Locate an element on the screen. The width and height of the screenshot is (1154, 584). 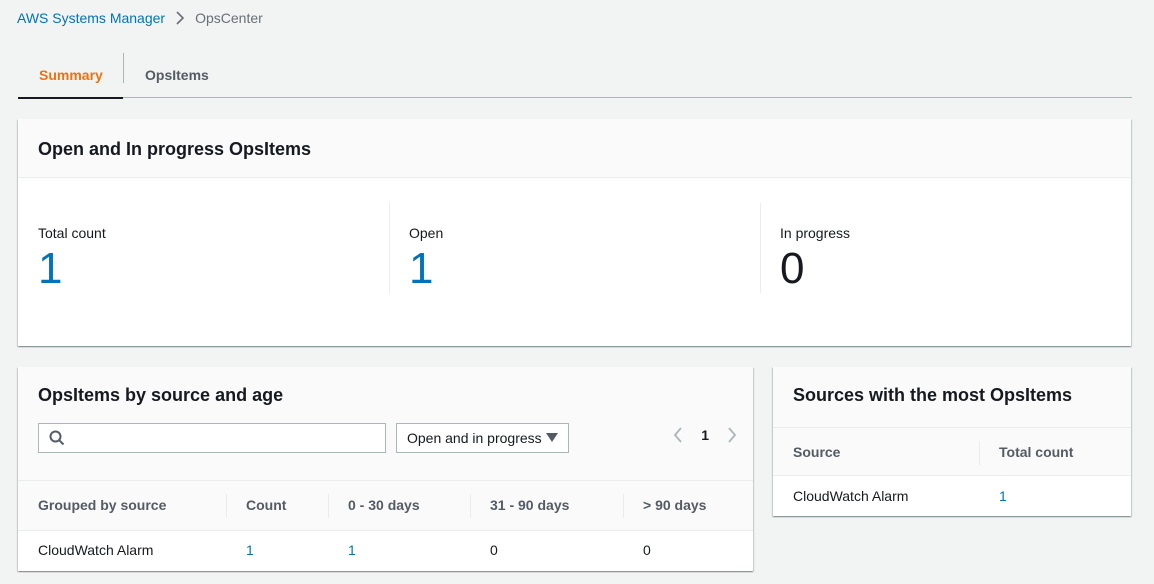
search-input is located at coordinates (228, 438).